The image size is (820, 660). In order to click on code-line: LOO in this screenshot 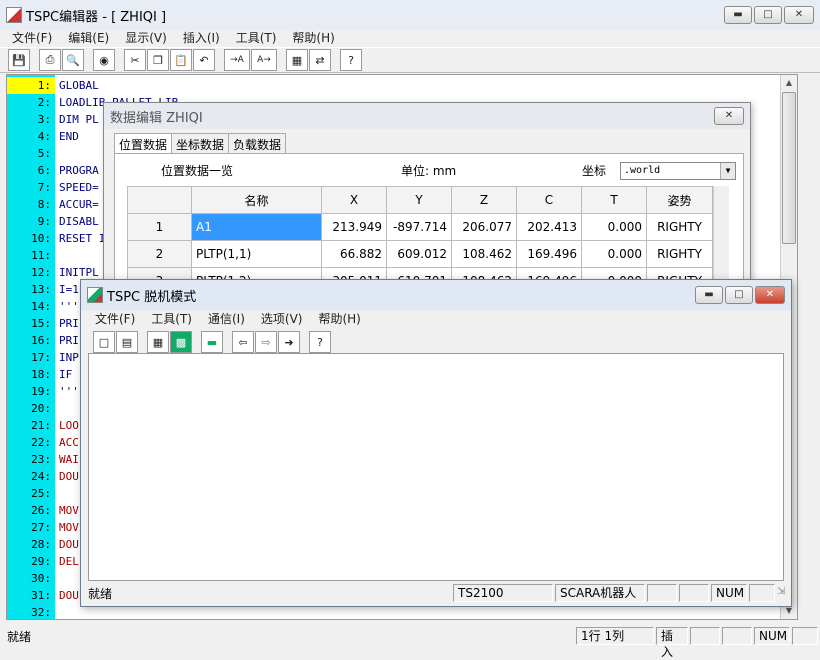, I will do `click(69, 425)`.